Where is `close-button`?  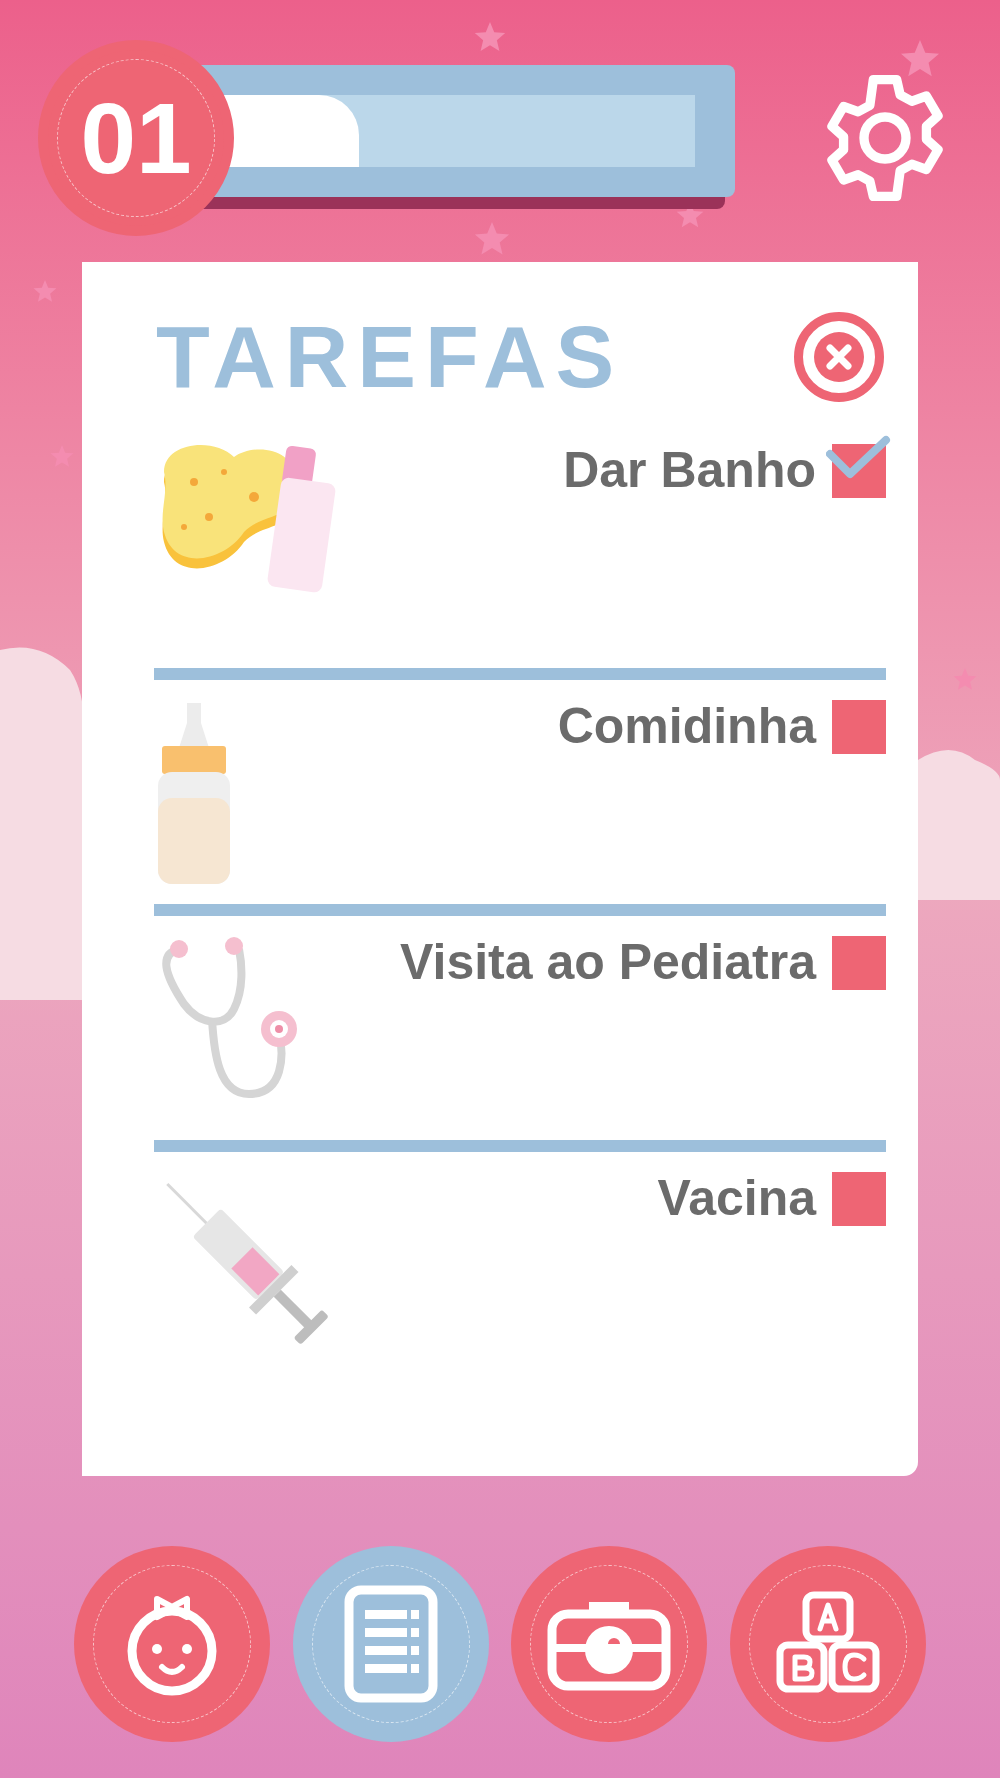
close-button is located at coordinates (839, 357).